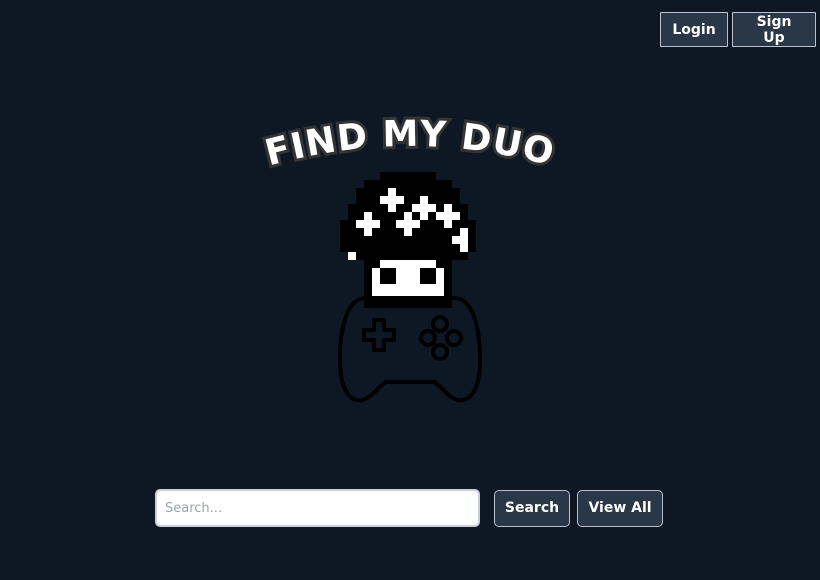 The height and width of the screenshot is (580, 820). Describe the element at coordinates (774, 29) in the screenshot. I see `signup-button: Sign Up` at that location.